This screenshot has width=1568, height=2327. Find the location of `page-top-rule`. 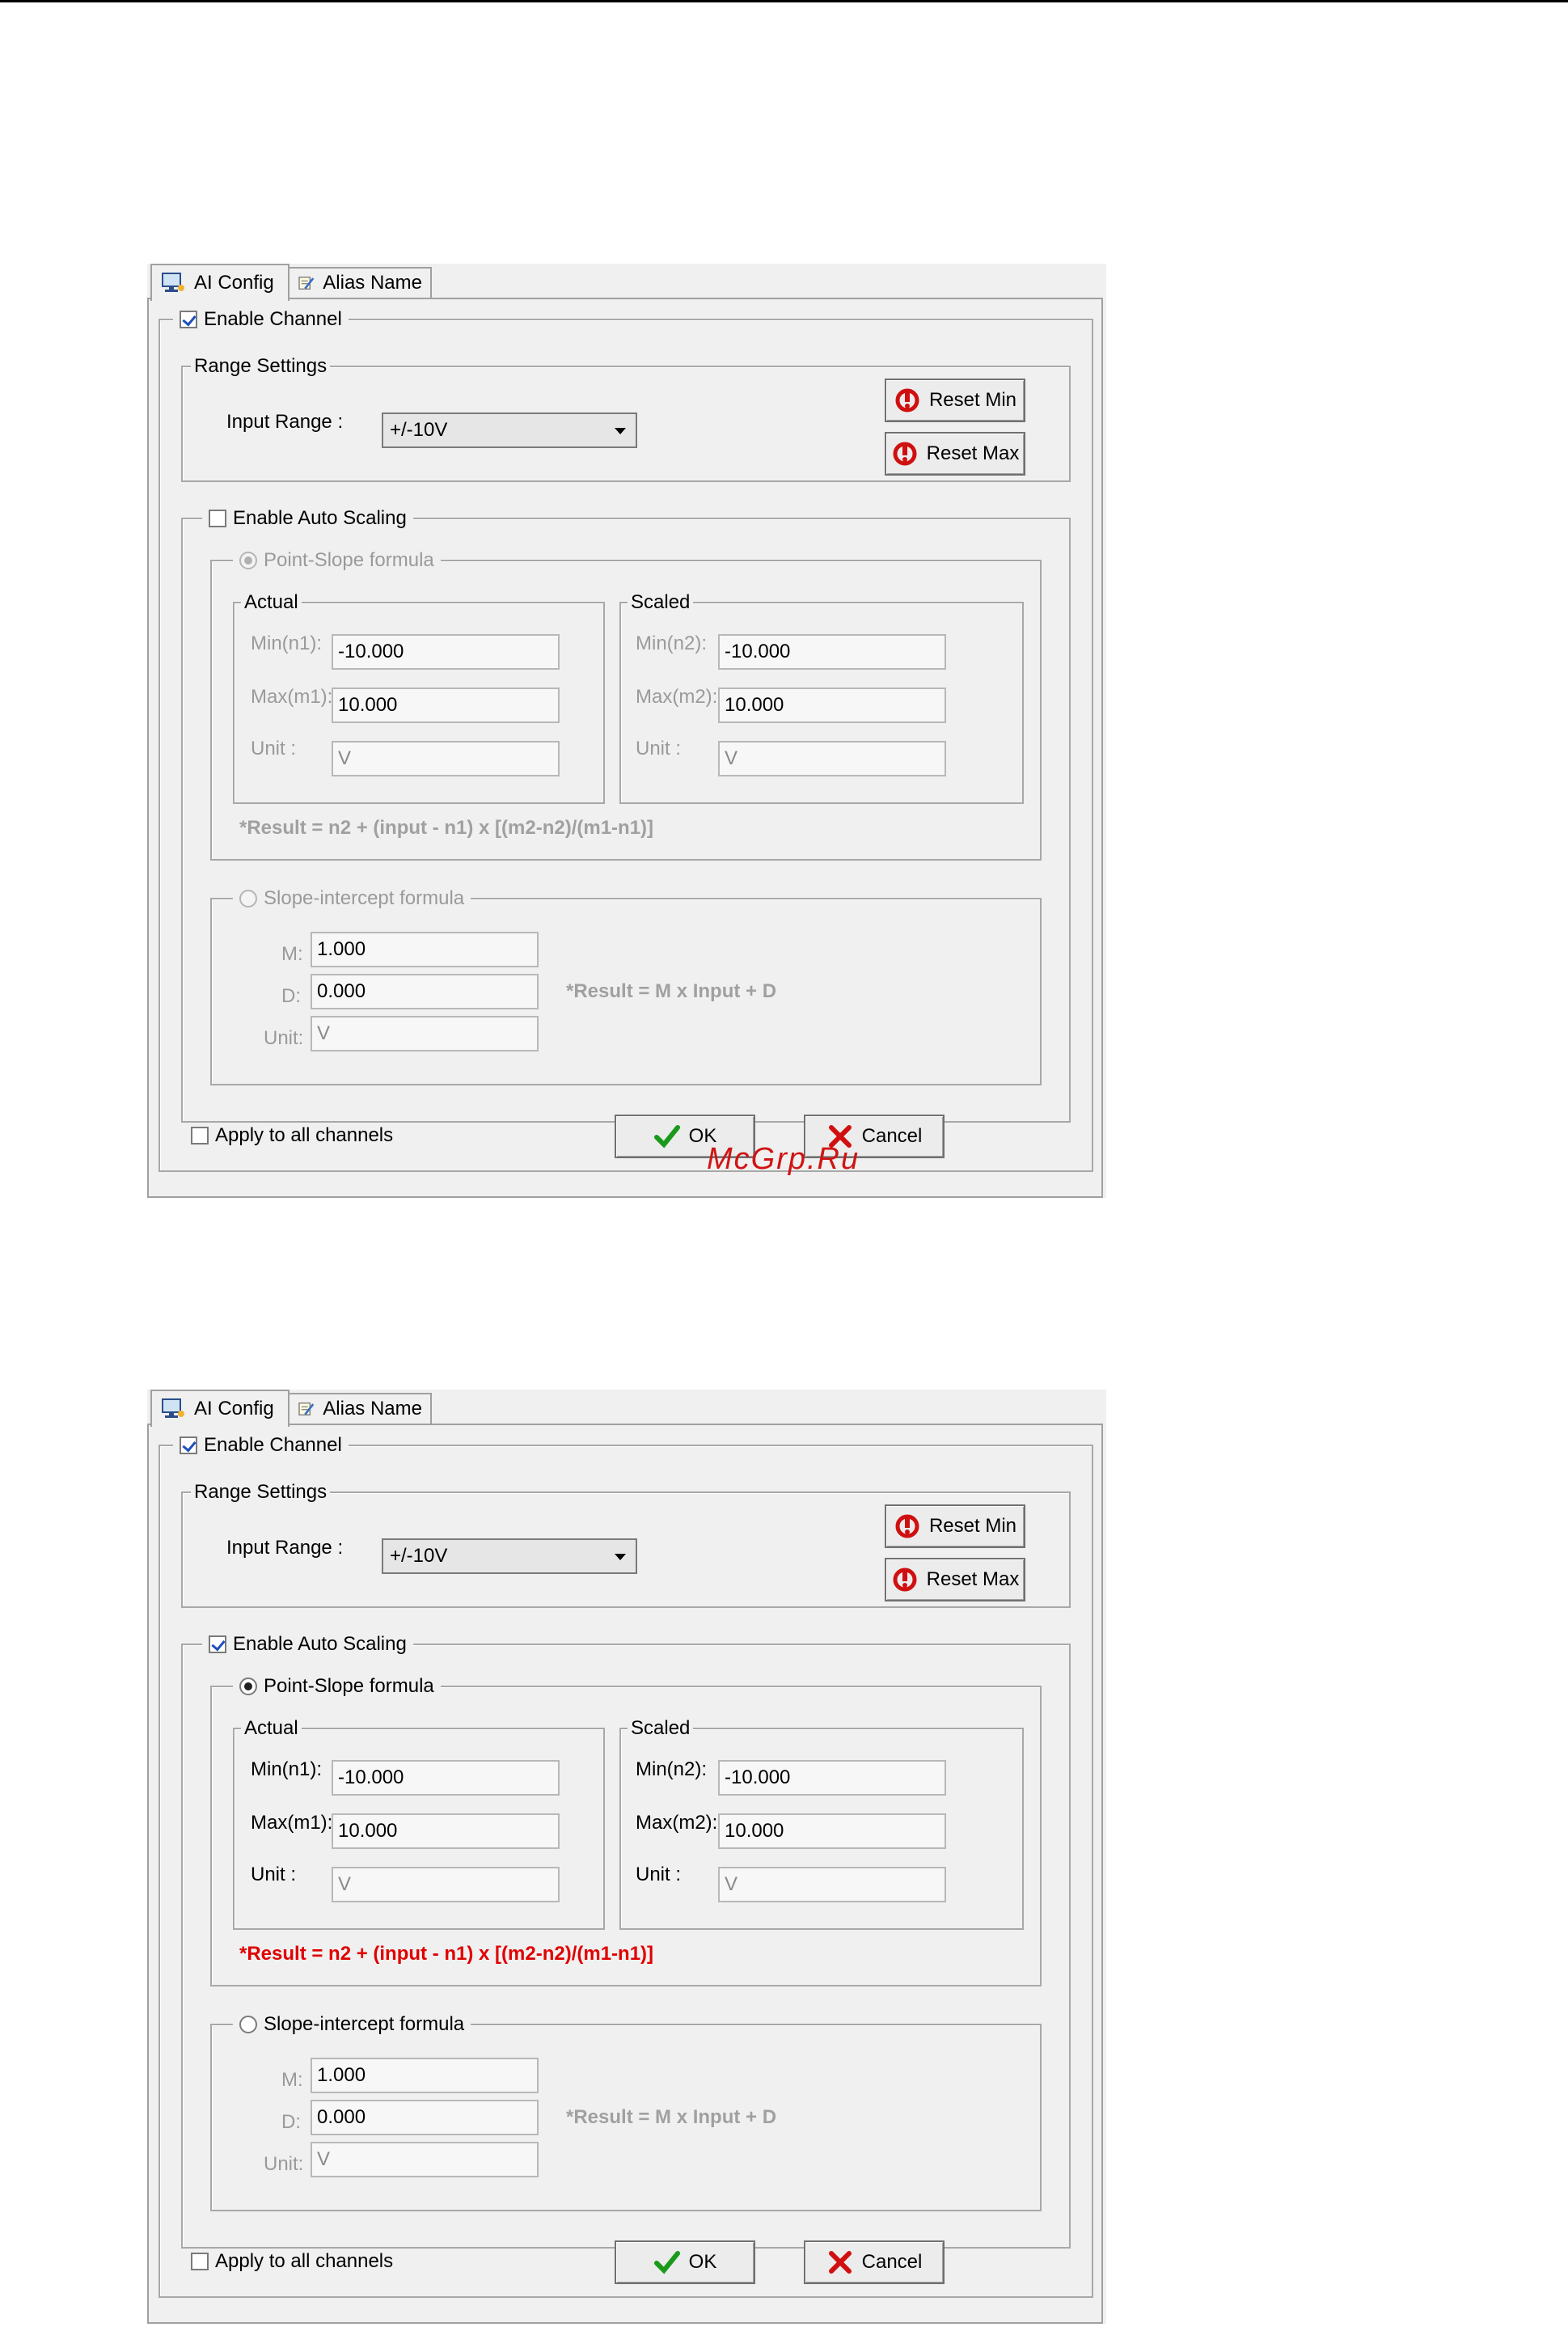

page-top-rule is located at coordinates (784, 1).